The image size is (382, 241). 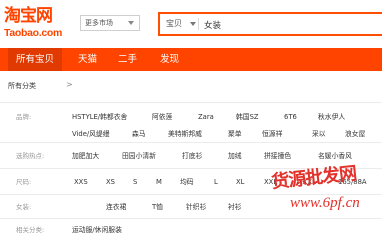 I want to click on brand-option: Zara, so click(x=206, y=117).